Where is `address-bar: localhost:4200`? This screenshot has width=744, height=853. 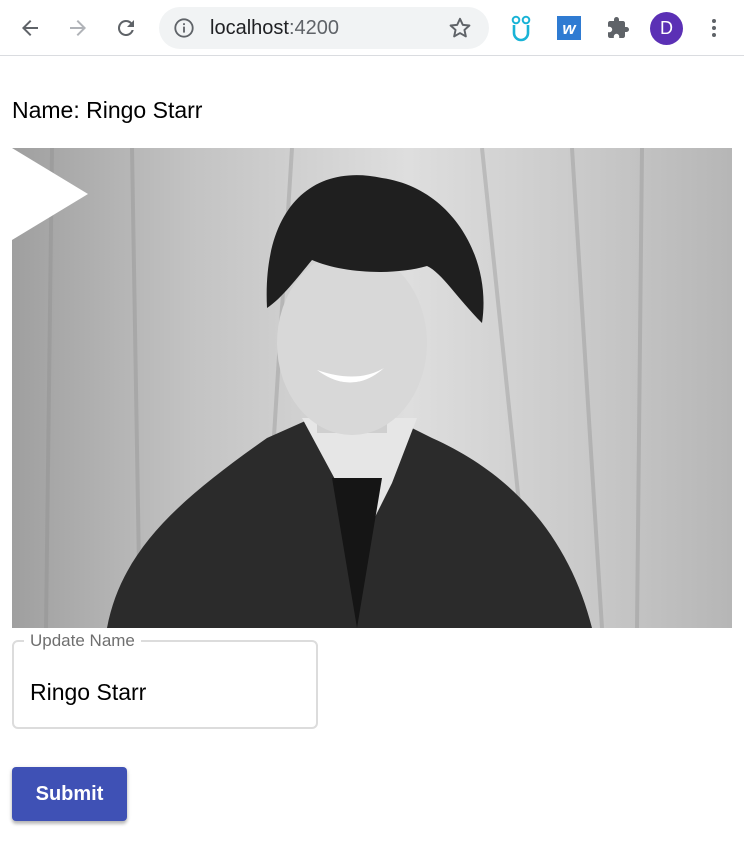 address-bar: localhost:4200 is located at coordinates (324, 28).